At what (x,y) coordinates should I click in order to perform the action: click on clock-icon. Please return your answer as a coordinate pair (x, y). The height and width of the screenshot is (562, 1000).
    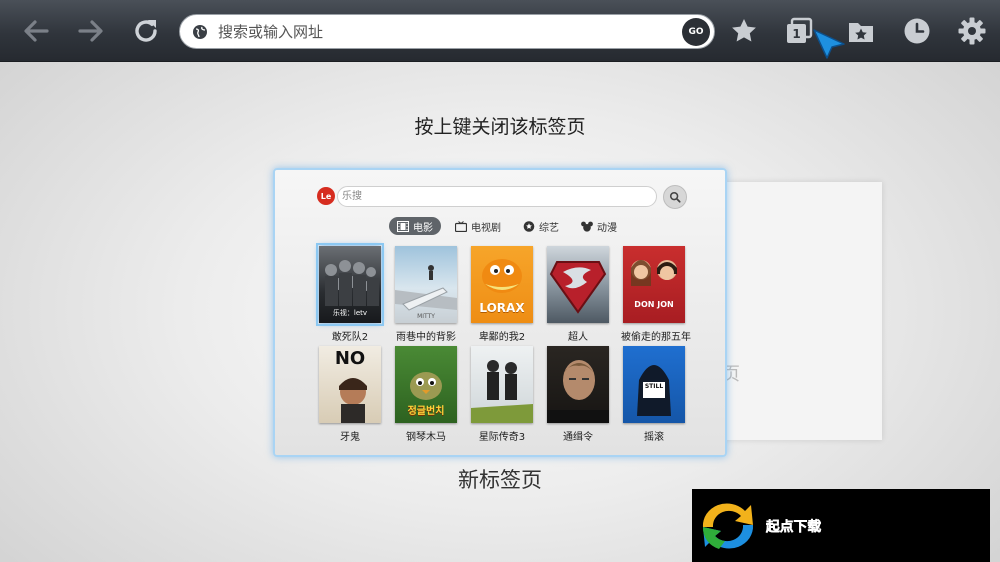
    Looking at the image, I should click on (917, 31).